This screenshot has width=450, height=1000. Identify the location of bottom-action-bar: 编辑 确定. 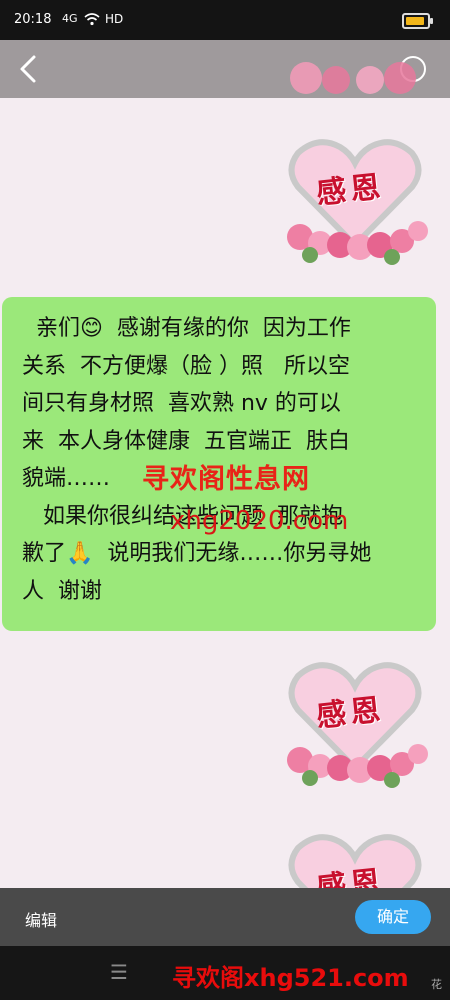
(225, 917).